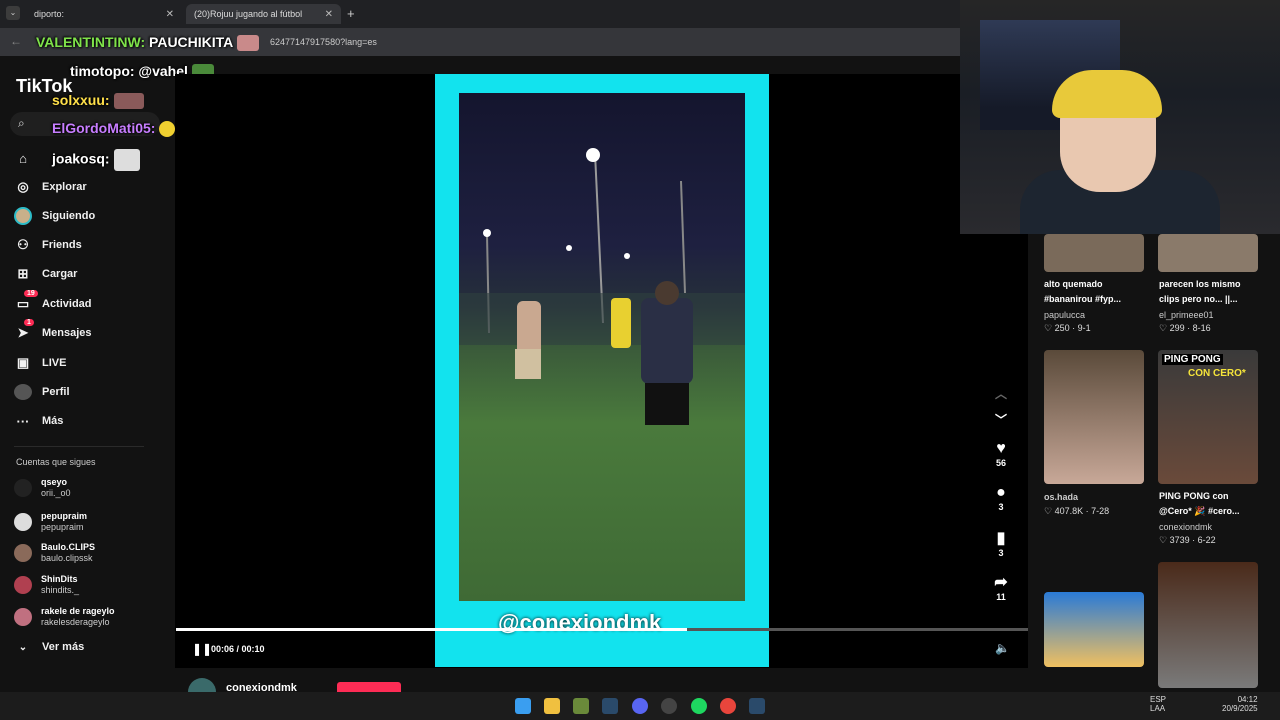 This screenshot has height=720, width=1280. What do you see at coordinates (1186, 315) in the screenshot?
I see `card-user: el_primeee01` at bounding box center [1186, 315].